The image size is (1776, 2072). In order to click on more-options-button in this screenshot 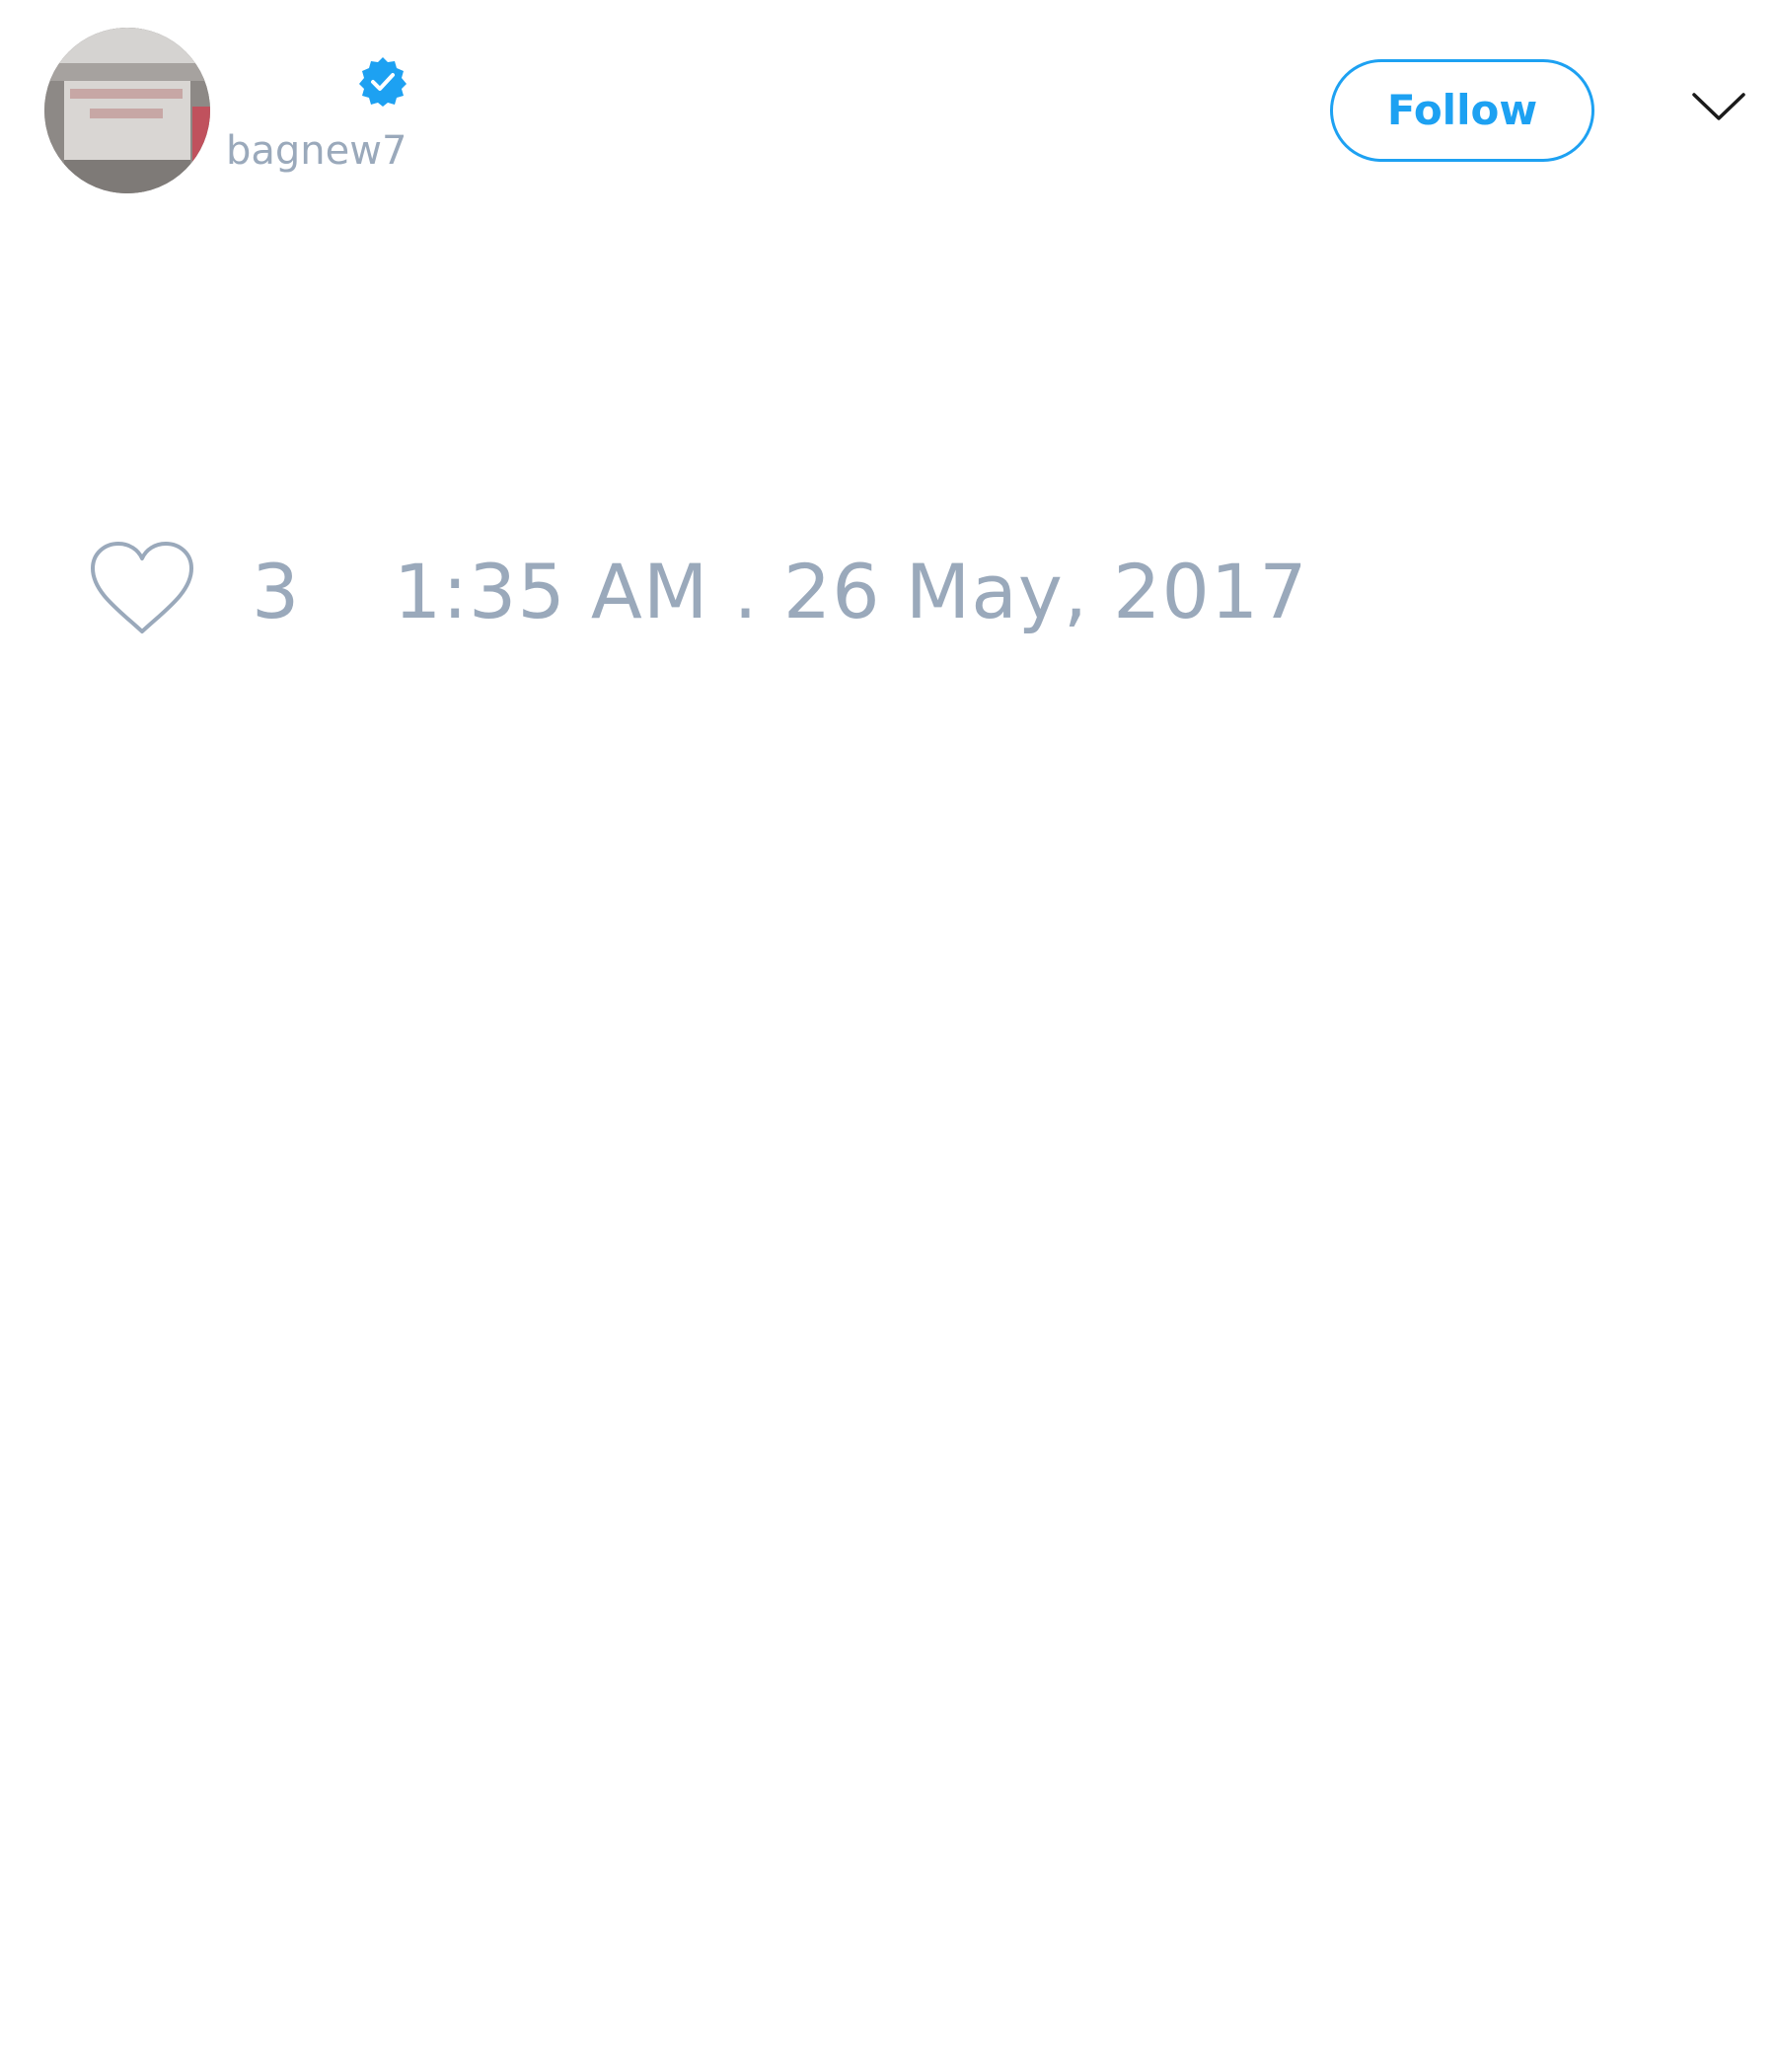, I will do `click(1719, 106)`.